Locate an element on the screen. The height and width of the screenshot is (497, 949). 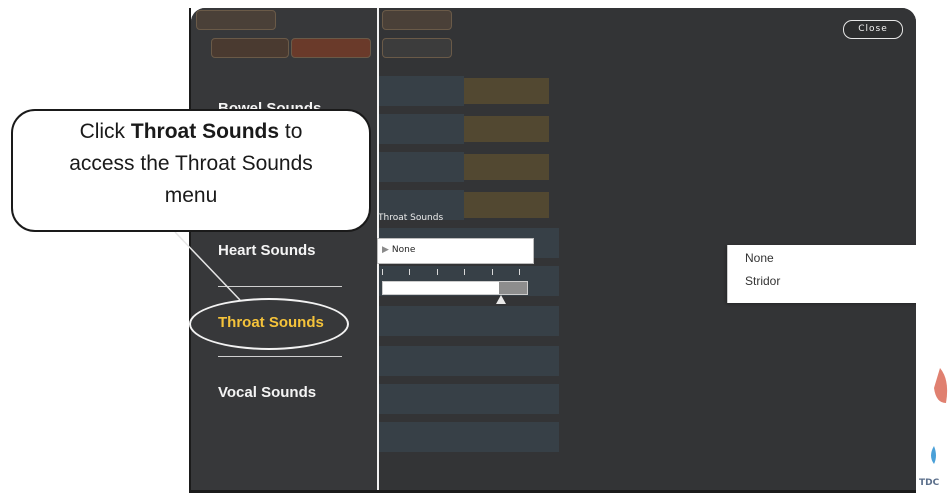
callout-suffix: to is located at coordinates (291, 131).